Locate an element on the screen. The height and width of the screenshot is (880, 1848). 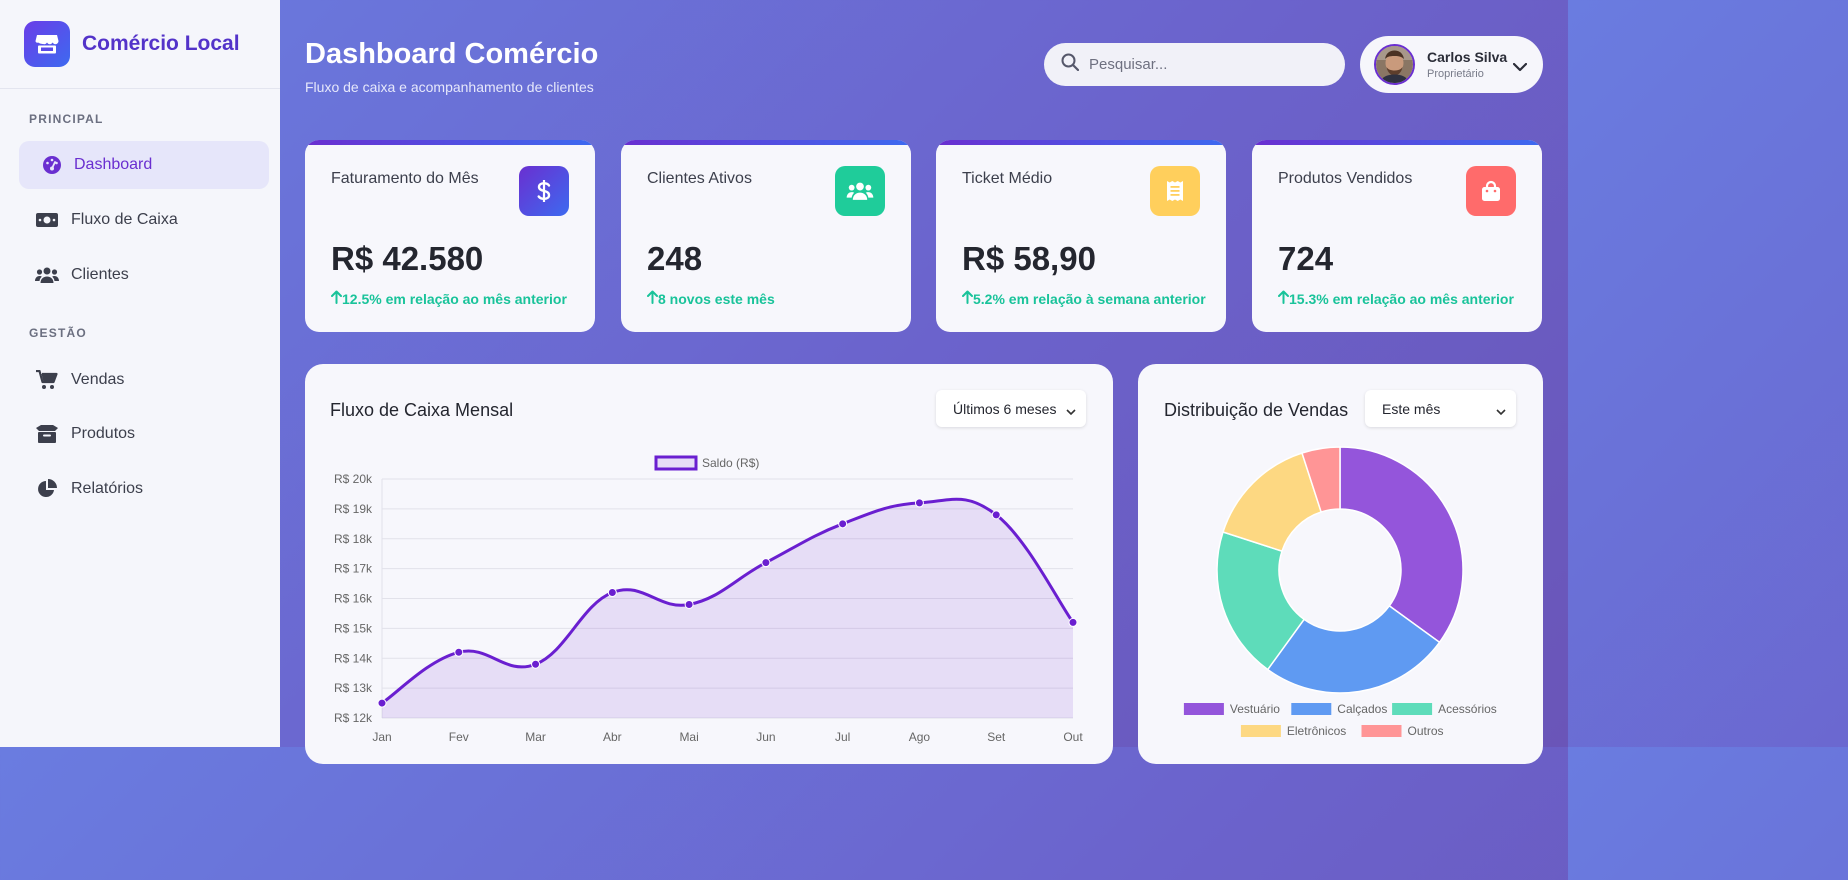
brand-name: Comércio Local is located at coordinates (161, 43).